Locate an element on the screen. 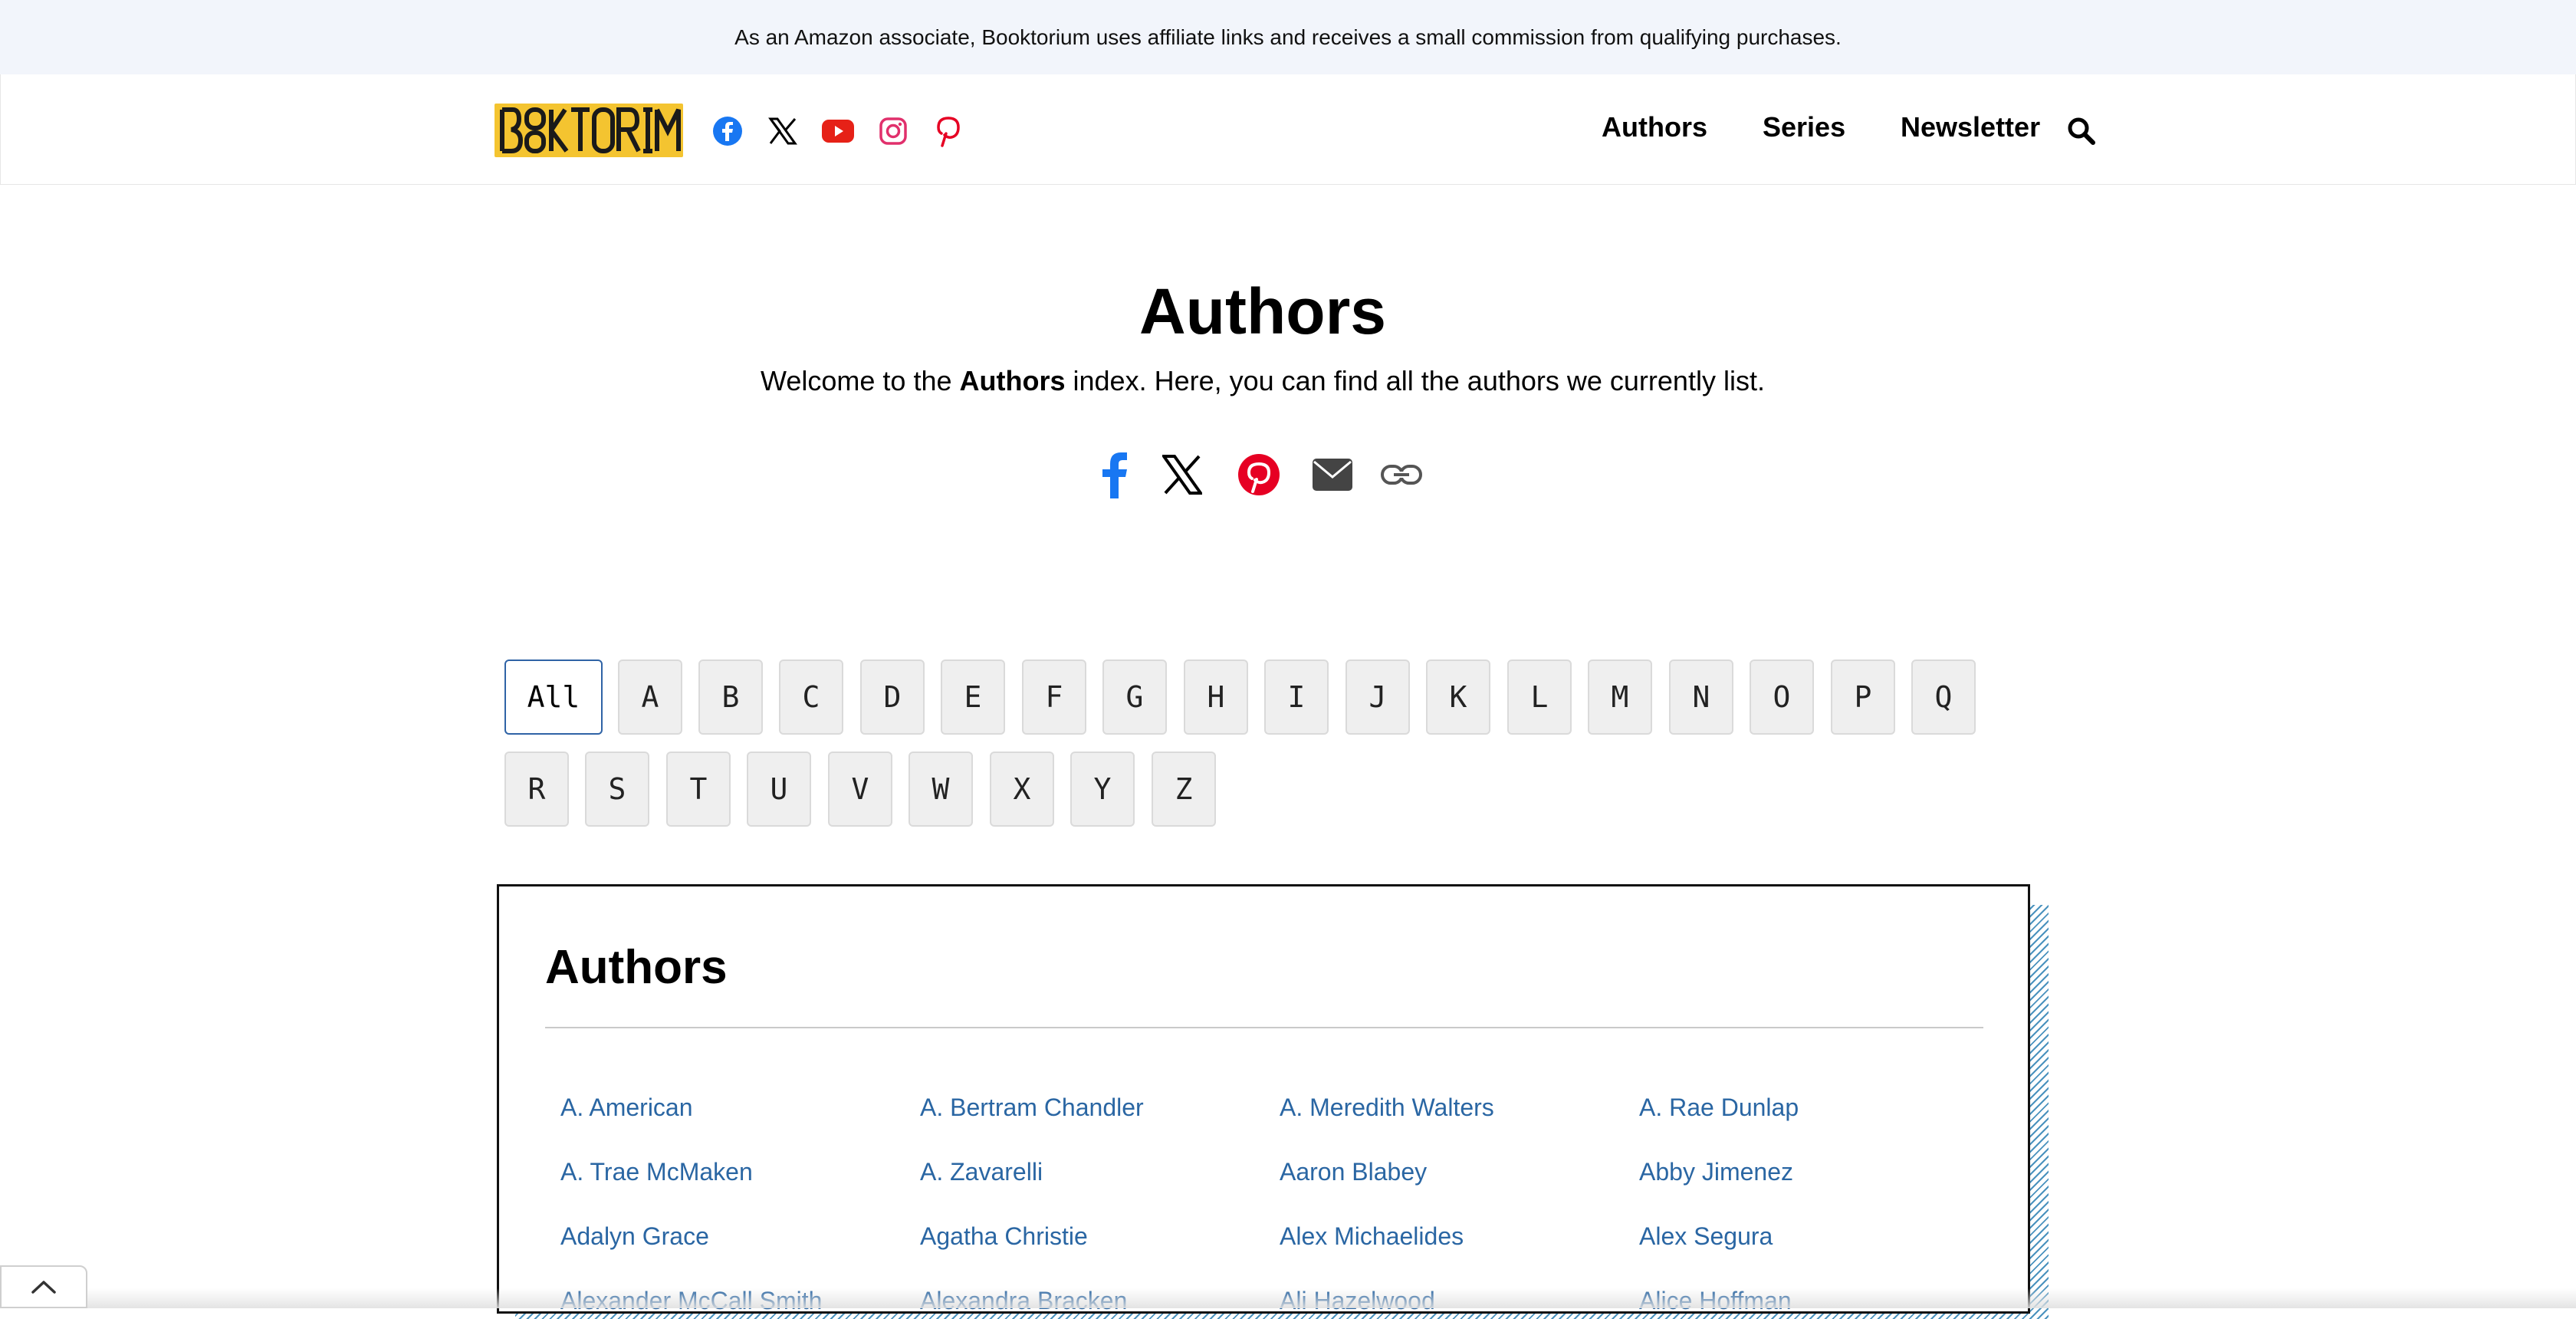 The width and height of the screenshot is (2576, 1319). author-link: Alex Michaelides is located at coordinates (1372, 1236).